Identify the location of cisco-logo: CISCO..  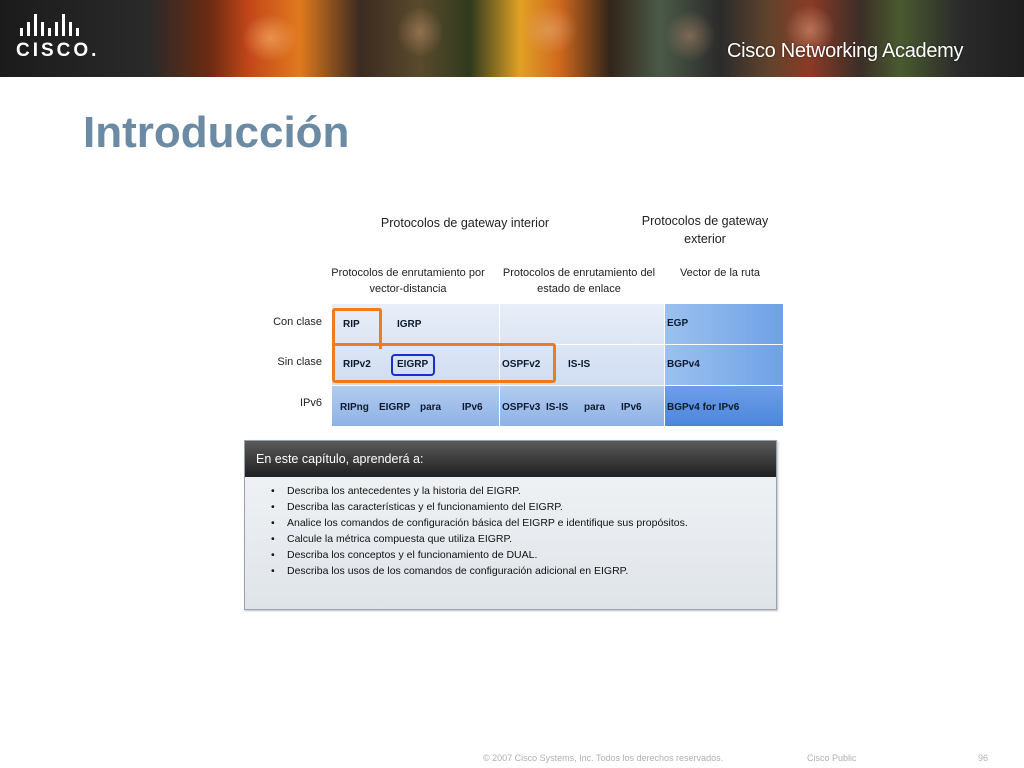
(66, 39).